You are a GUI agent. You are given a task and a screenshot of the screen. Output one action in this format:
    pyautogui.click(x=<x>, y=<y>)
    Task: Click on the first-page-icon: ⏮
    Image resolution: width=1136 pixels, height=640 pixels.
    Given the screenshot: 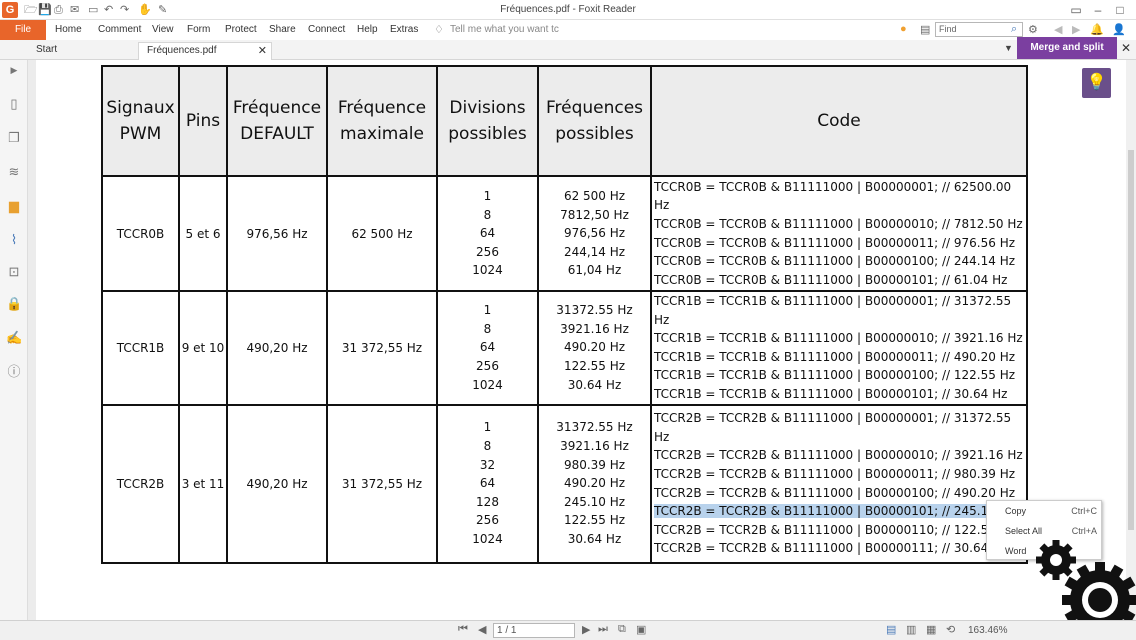 What is the action you would take?
    pyautogui.click(x=463, y=629)
    